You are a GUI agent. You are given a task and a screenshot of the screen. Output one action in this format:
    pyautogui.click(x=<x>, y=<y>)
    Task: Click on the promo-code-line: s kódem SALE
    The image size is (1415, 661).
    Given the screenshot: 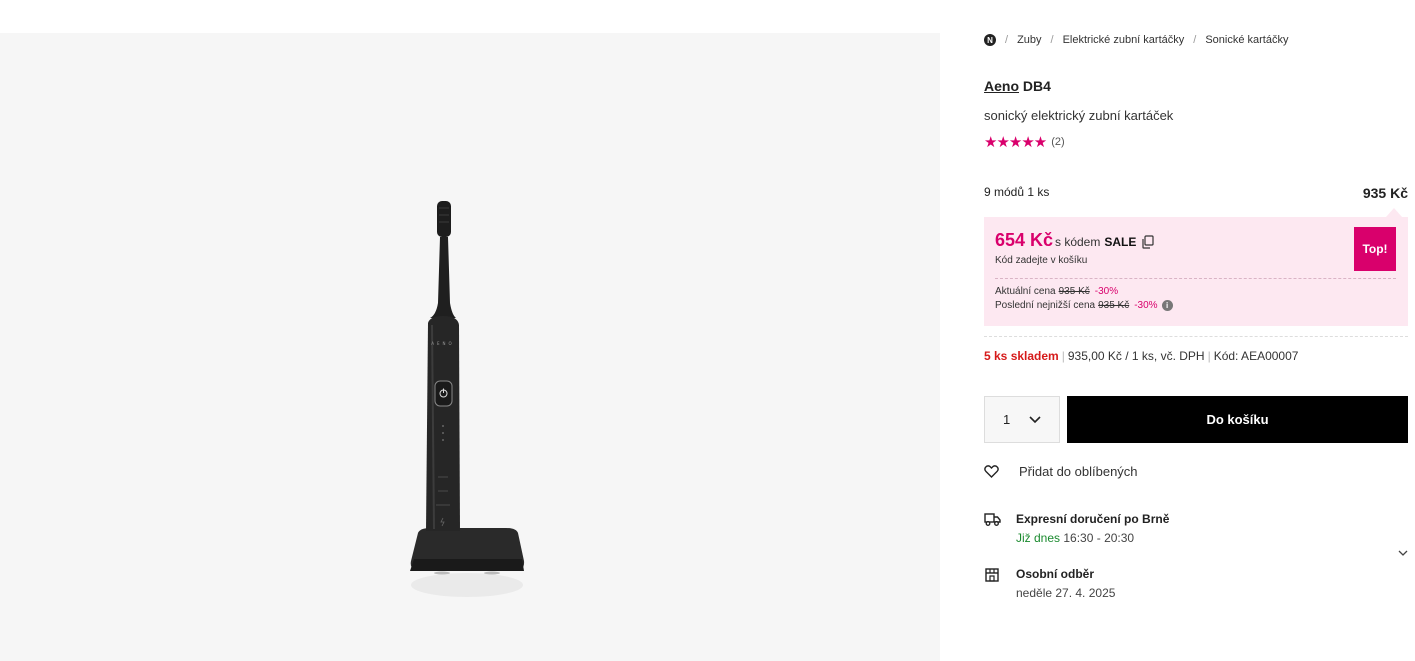 What is the action you would take?
    pyautogui.click(x=1104, y=242)
    